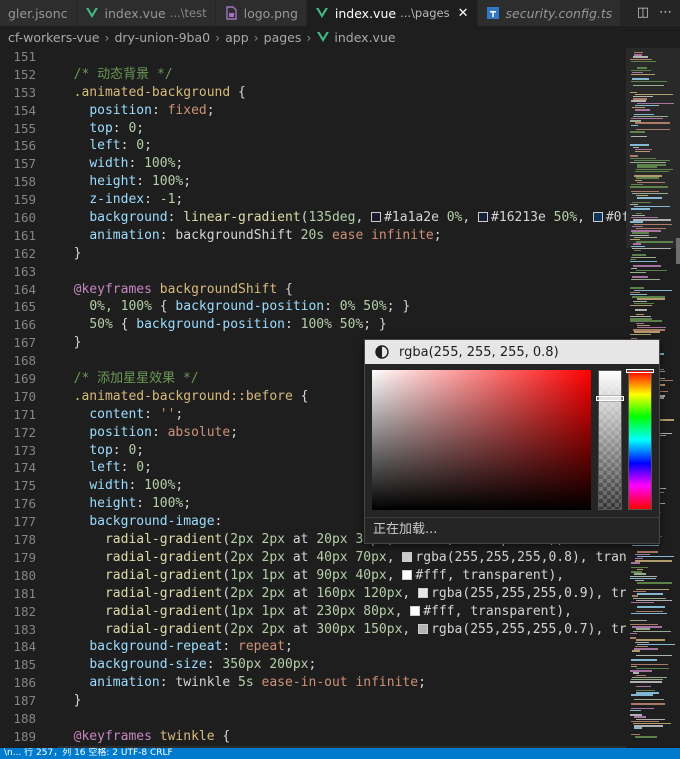  I want to click on code-line: @keyframes twinkle {, so click(342, 737).